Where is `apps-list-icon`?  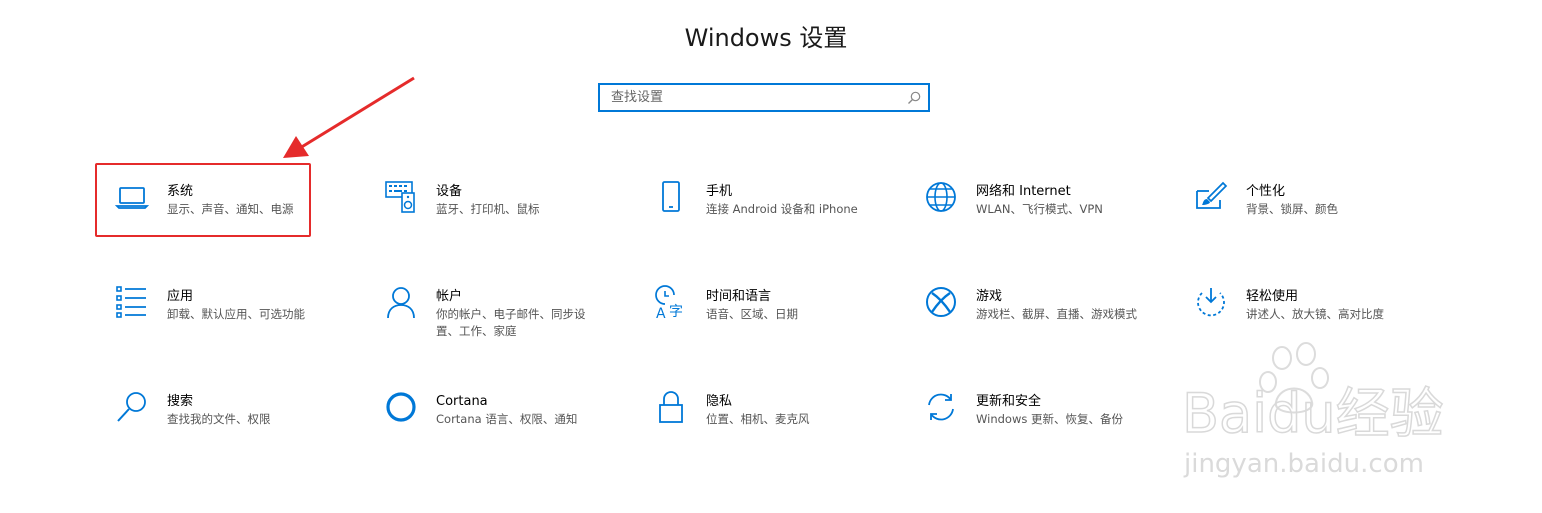
apps-list-icon is located at coordinates (132, 302).